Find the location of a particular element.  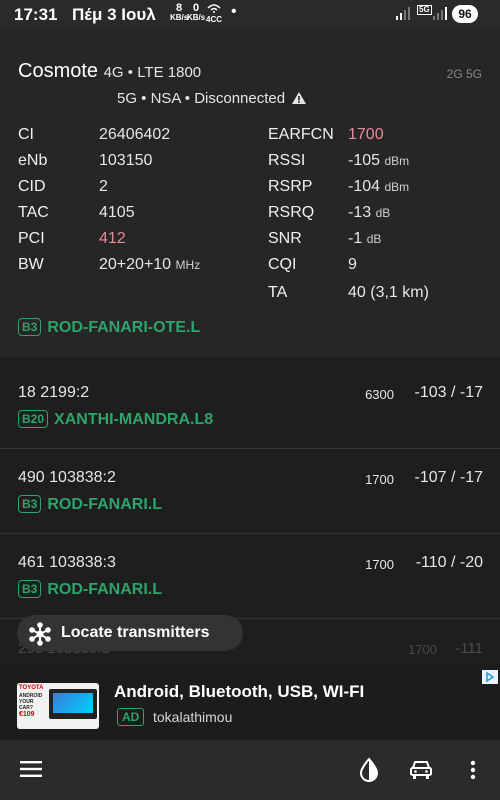

serving-site: B3 ROD-FANARI-OTE.L is located at coordinates (109, 327).